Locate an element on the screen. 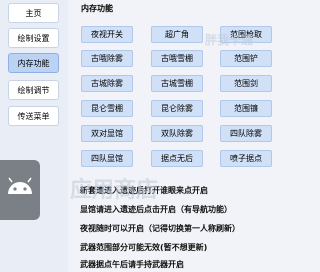  range-sickle-button: 范围镰 is located at coordinates (246, 108).